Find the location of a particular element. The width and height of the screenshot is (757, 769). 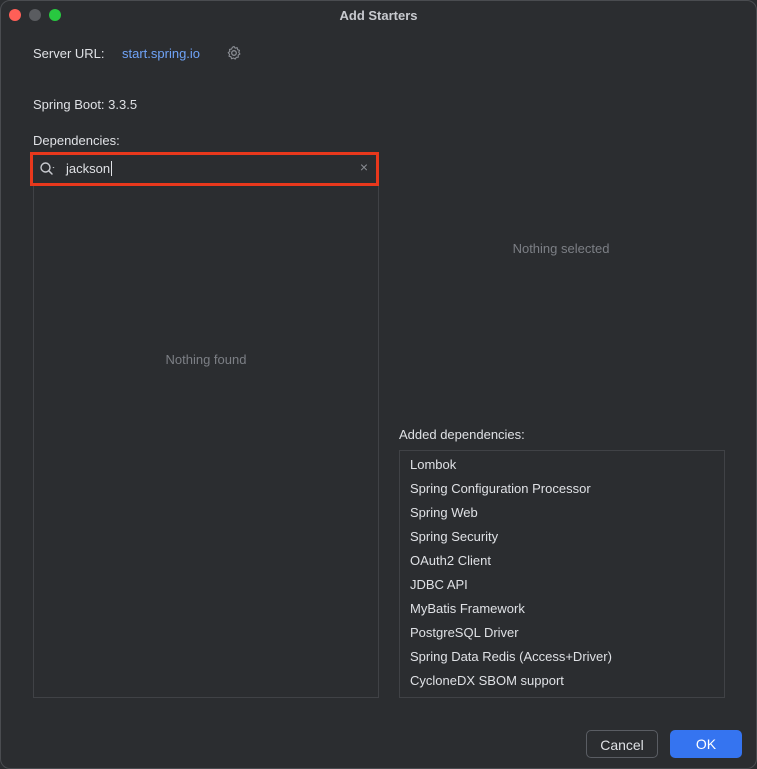

list-item: Spring Data Redis (Access+Driver) is located at coordinates (511, 656).